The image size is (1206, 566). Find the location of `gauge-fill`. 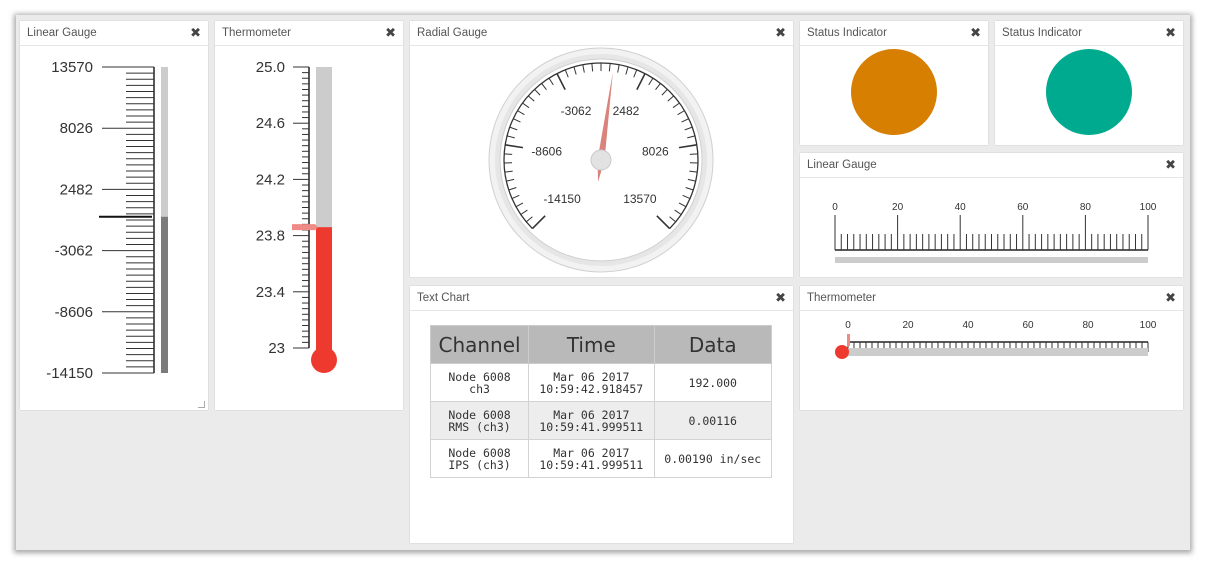

gauge-fill is located at coordinates (164, 294).